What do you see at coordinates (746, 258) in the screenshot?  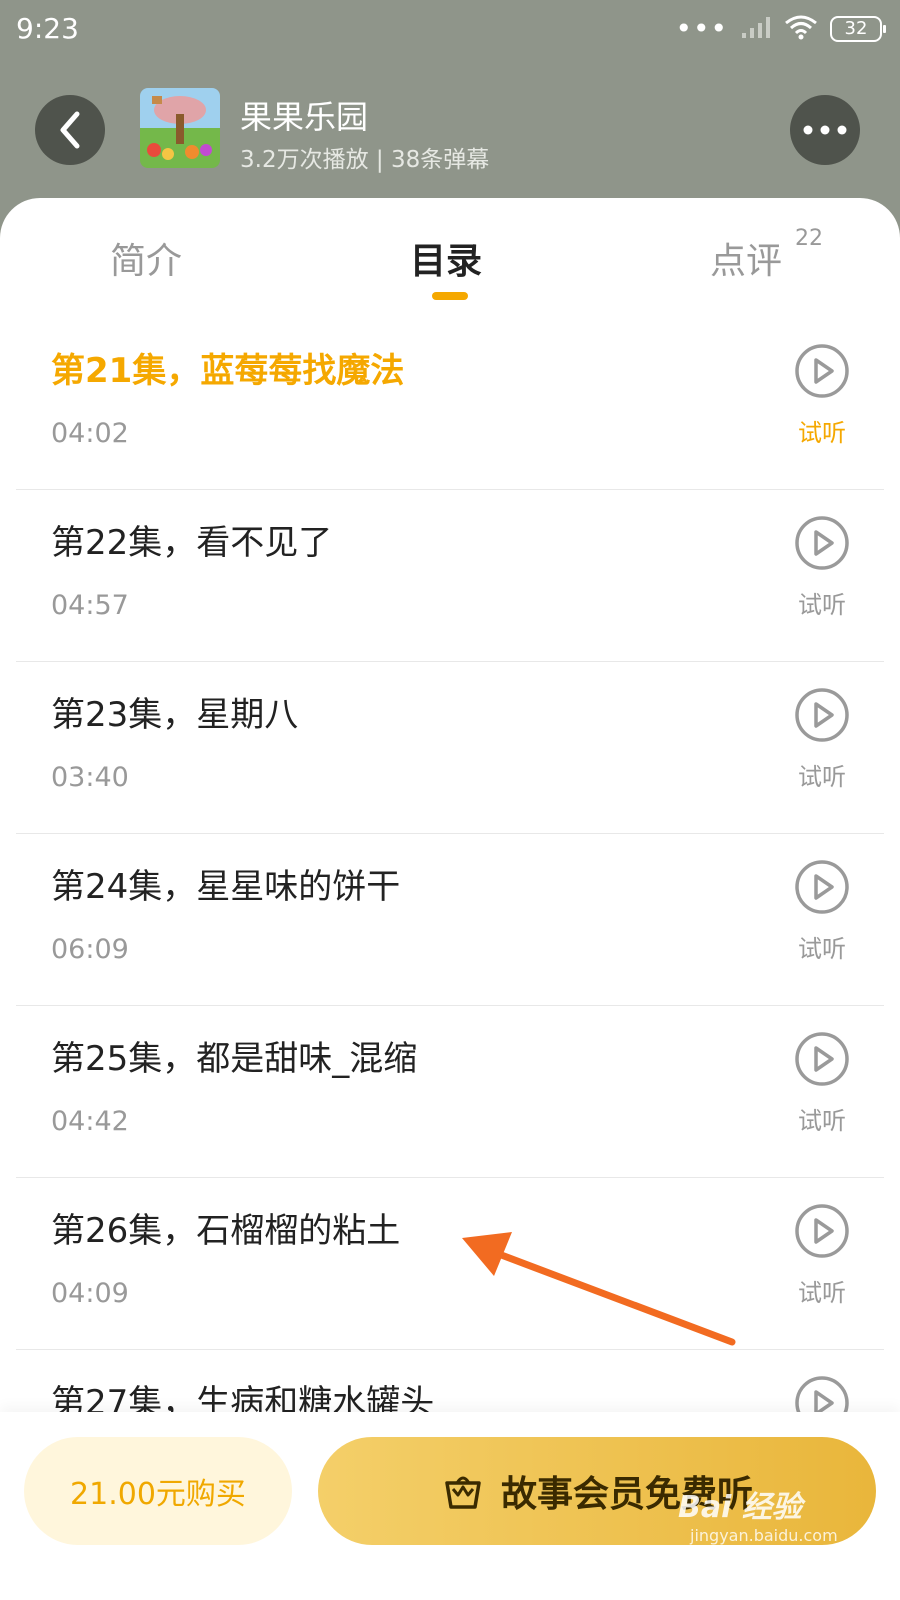 I see `tab-reviews: 点评` at bounding box center [746, 258].